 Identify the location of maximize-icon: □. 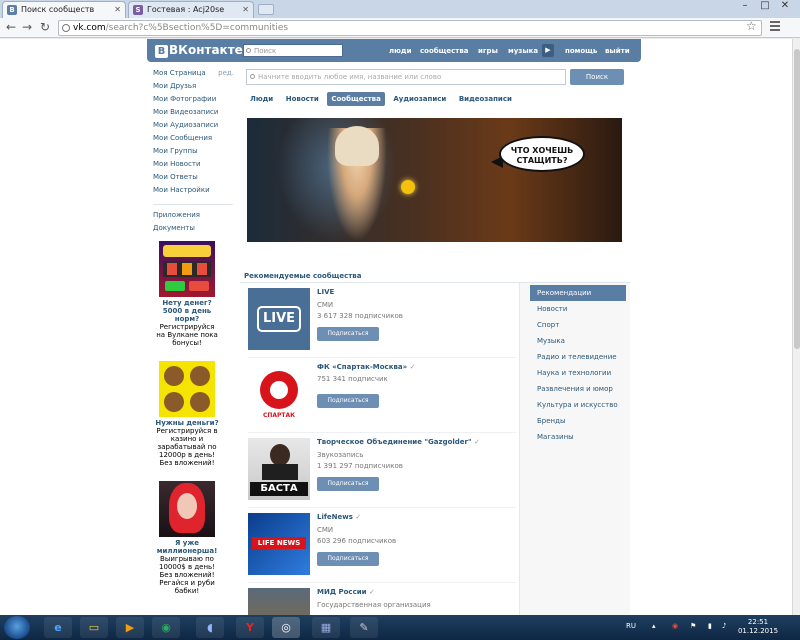
(765, 5).